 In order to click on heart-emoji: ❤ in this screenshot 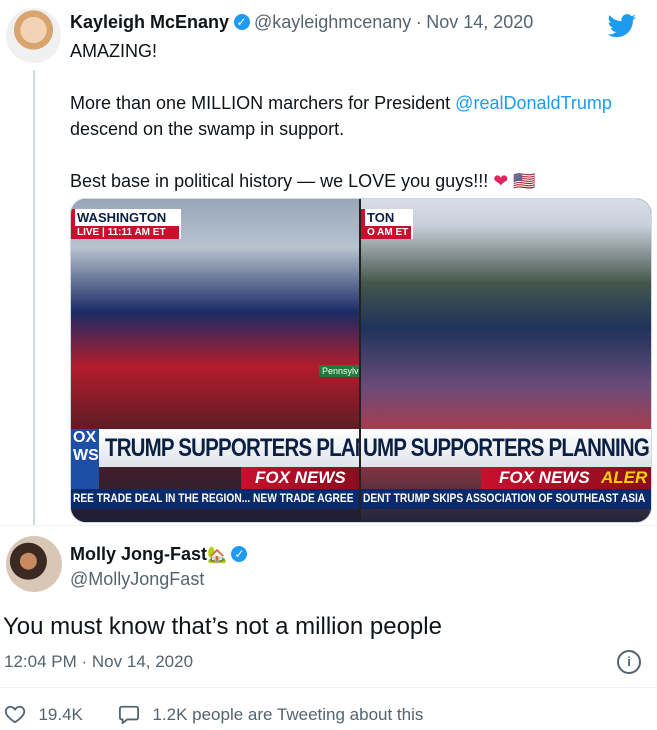, I will do `click(501, 181)`.